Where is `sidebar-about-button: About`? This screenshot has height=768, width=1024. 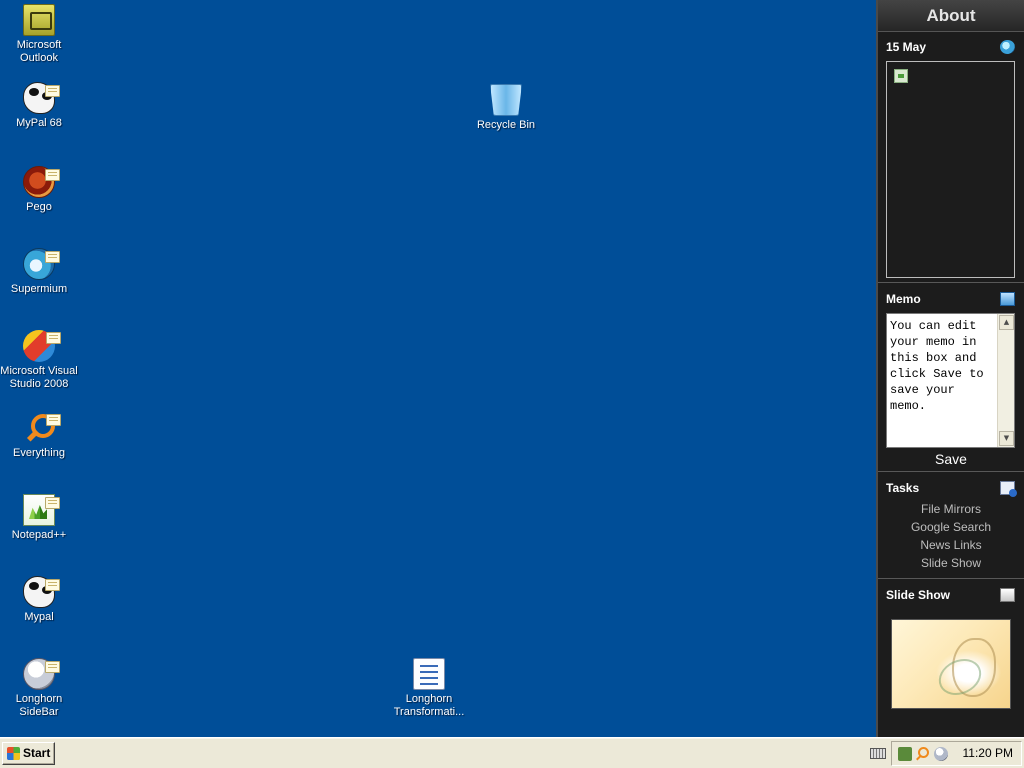
sidebar-about-button: About is located at coordinates (951, 16).